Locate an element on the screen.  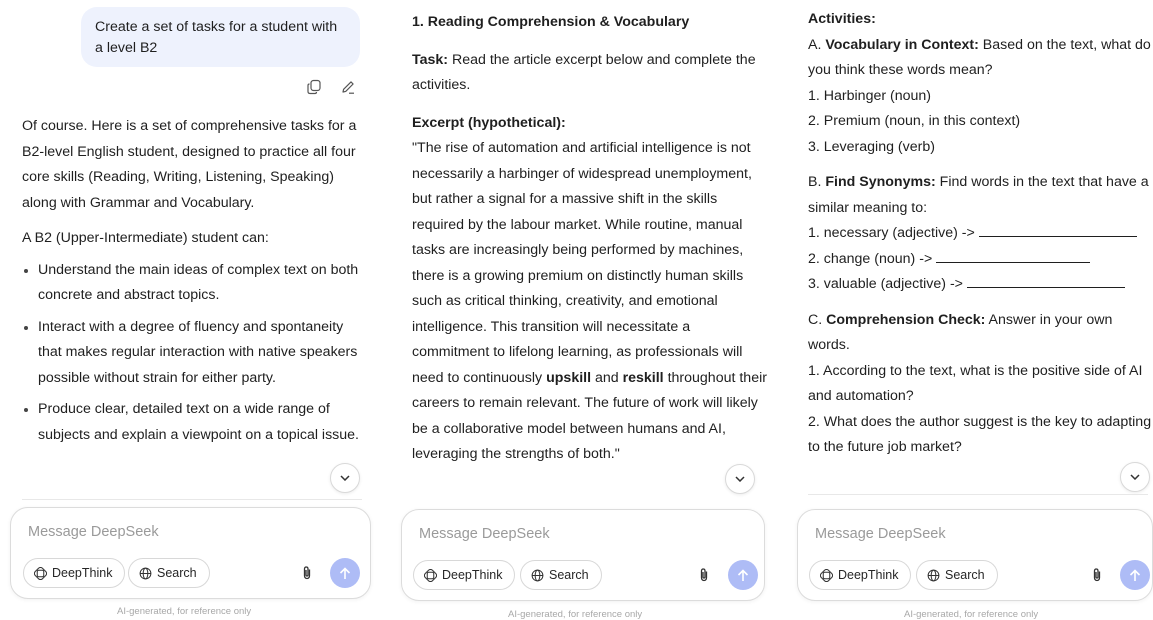
response-subheading: A B2 (Upper-Intermediate) student can: is located at coordinates (145, 238).